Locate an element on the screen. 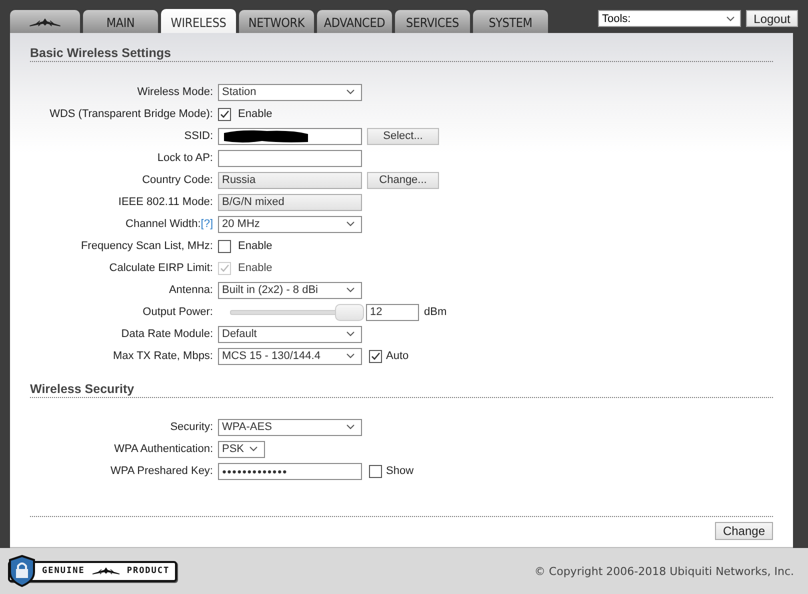 This screenshot has width=808, height=594. badge-text: PRODUCT is located at coordinates (148, 571).